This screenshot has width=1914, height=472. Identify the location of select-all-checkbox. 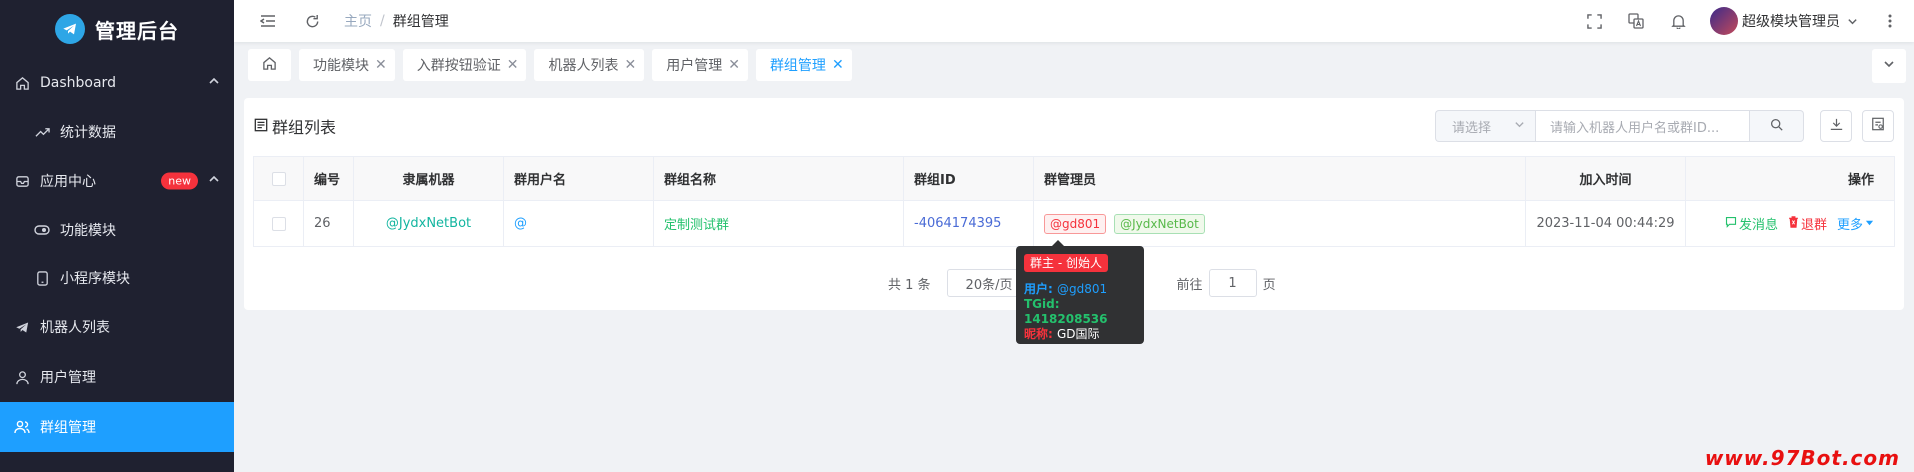
(278, 178).